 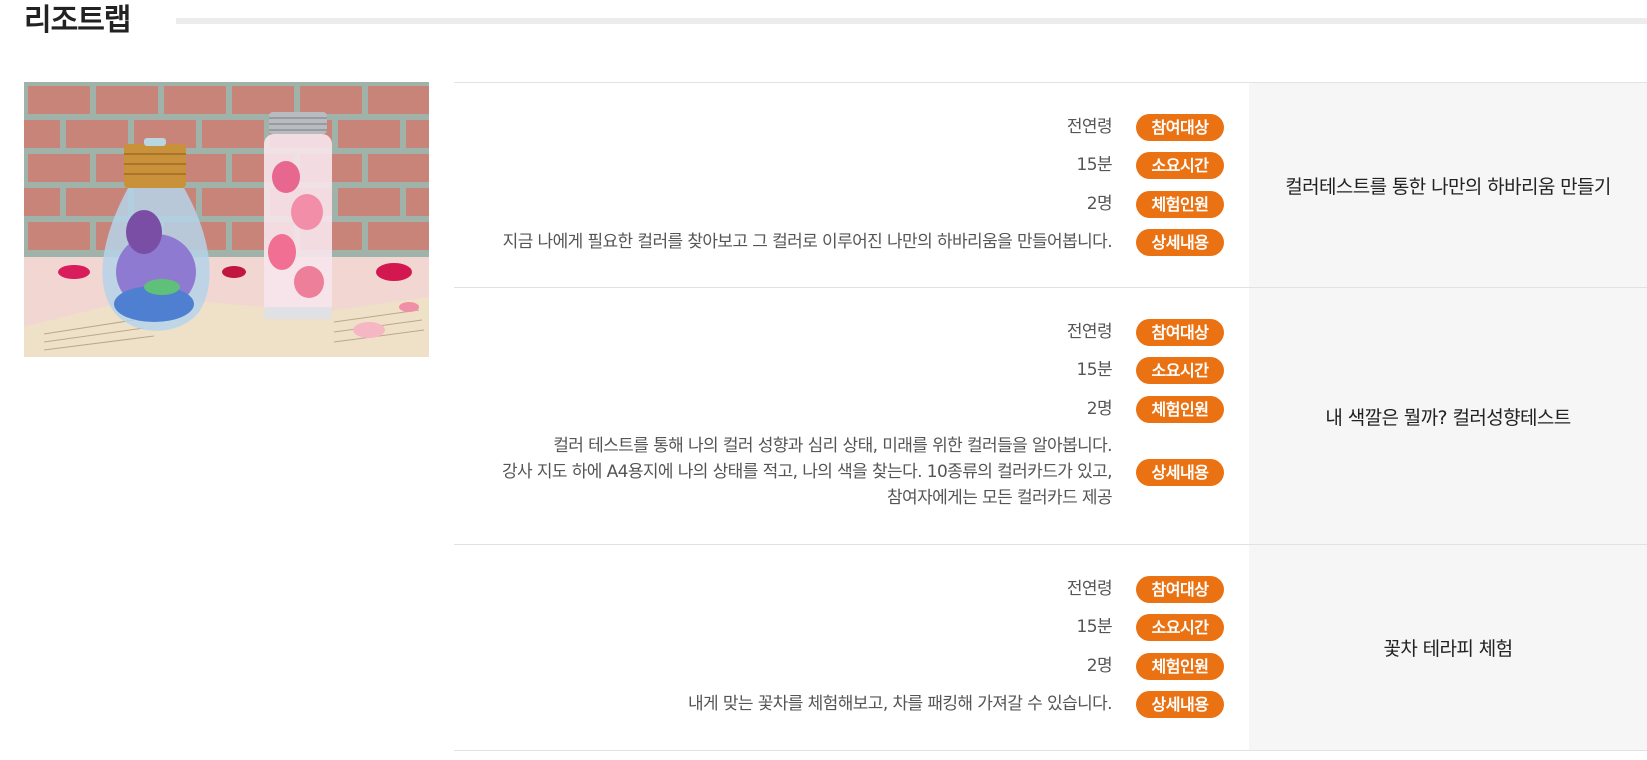 What do you see at coordinates (911, 21) in the screenshot?
I see `title-divider` at bounding box center [911, 21].